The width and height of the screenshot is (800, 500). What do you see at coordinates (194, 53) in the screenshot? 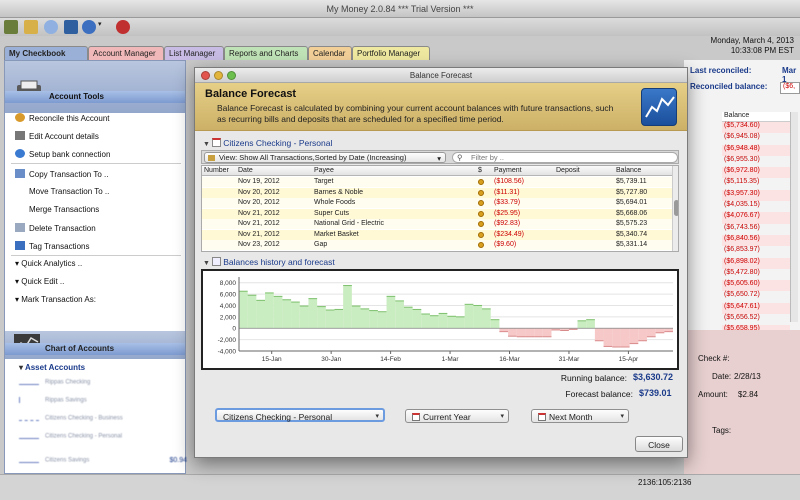
I see `tab-list-manager: List Manager` at bounding box center [194, 53].